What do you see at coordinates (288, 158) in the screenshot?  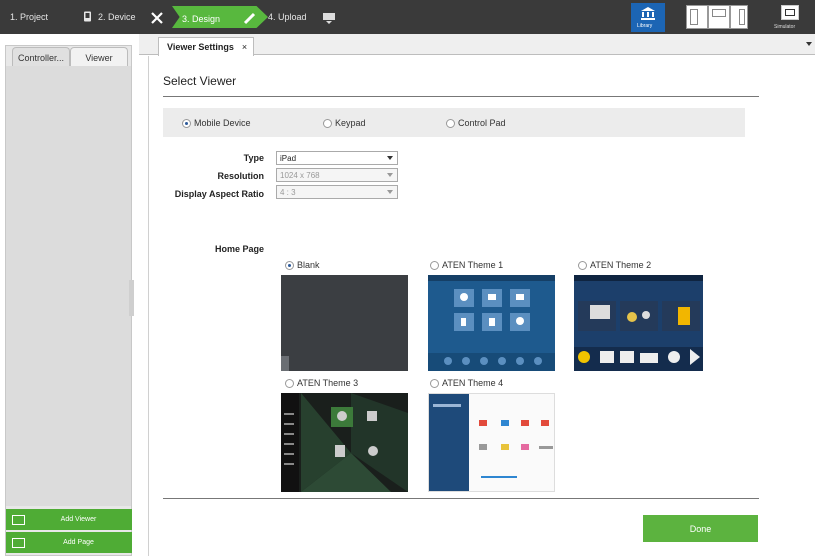 I see `type-value: iPad` at bounding box center [288, 158].